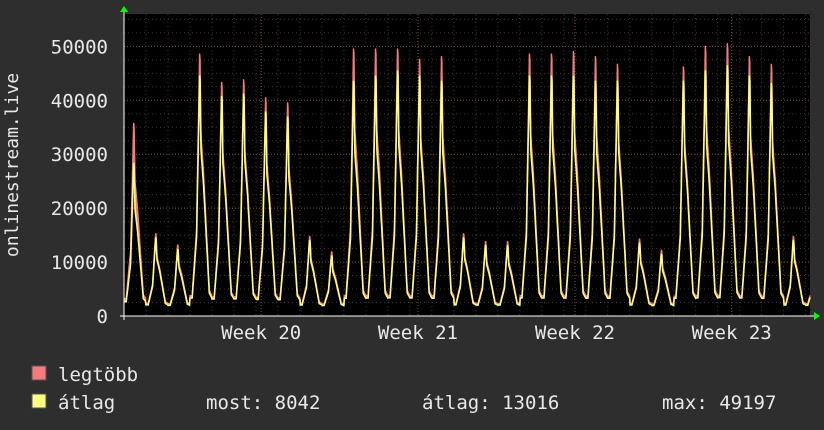  Describe the element at coordinates (79, 155) in the screenshot. I see `y-tick-label: 30000` at that location.